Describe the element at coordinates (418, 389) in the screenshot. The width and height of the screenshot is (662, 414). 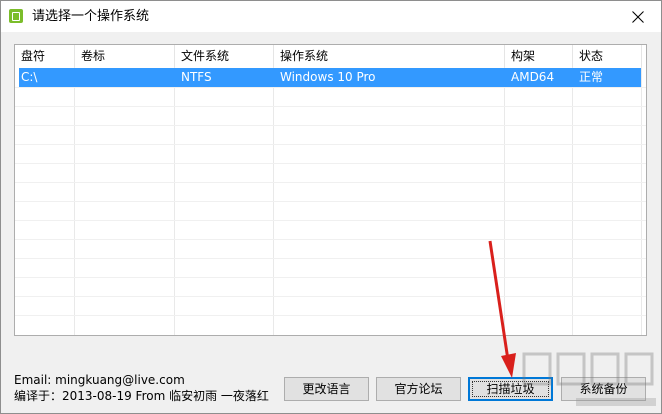
I see `forum-button: 官方论坛` at that location.